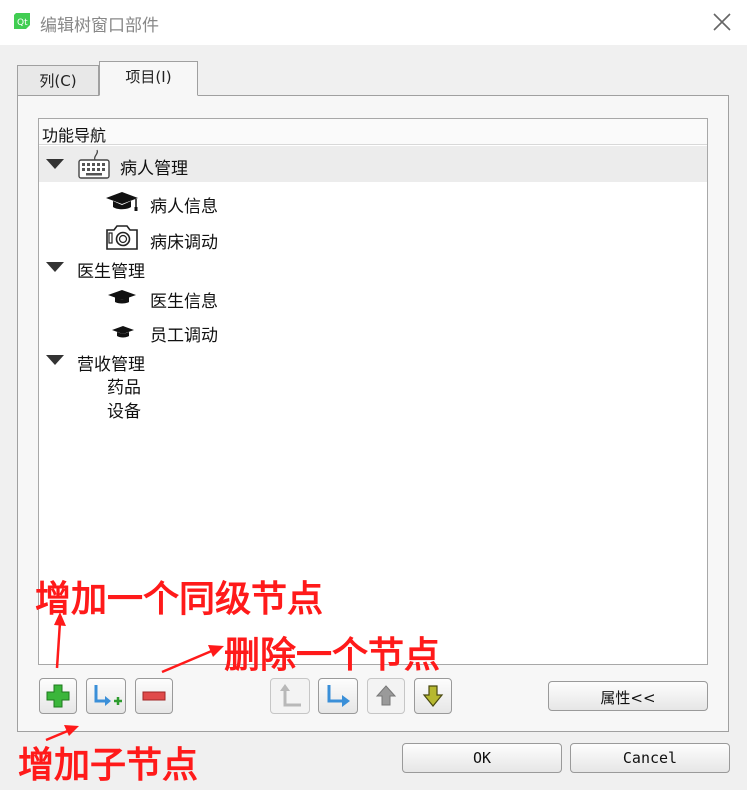 The image size is (747, 790). What do you see at coordinates (148, 78) in the screenshot?
I see `tab-items: 项目(I)` at bounding box center [148, 78].